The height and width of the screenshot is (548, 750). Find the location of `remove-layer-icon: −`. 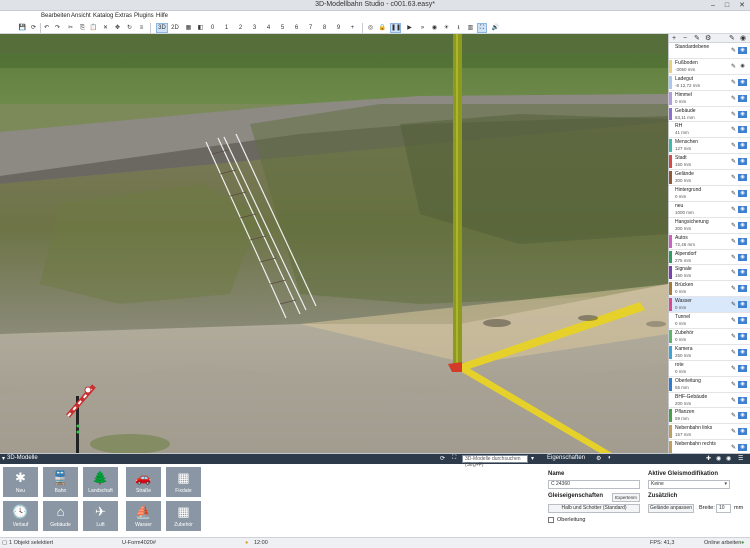

remove-layer-icon: − is located at coordinates (685, 38).